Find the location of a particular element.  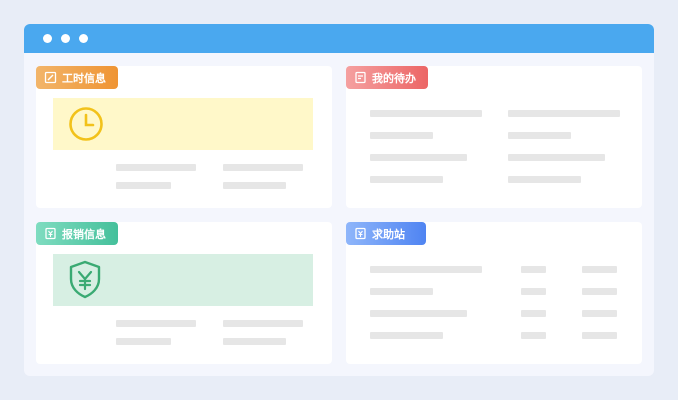

edit-icon is located at coordinates (50, 77).